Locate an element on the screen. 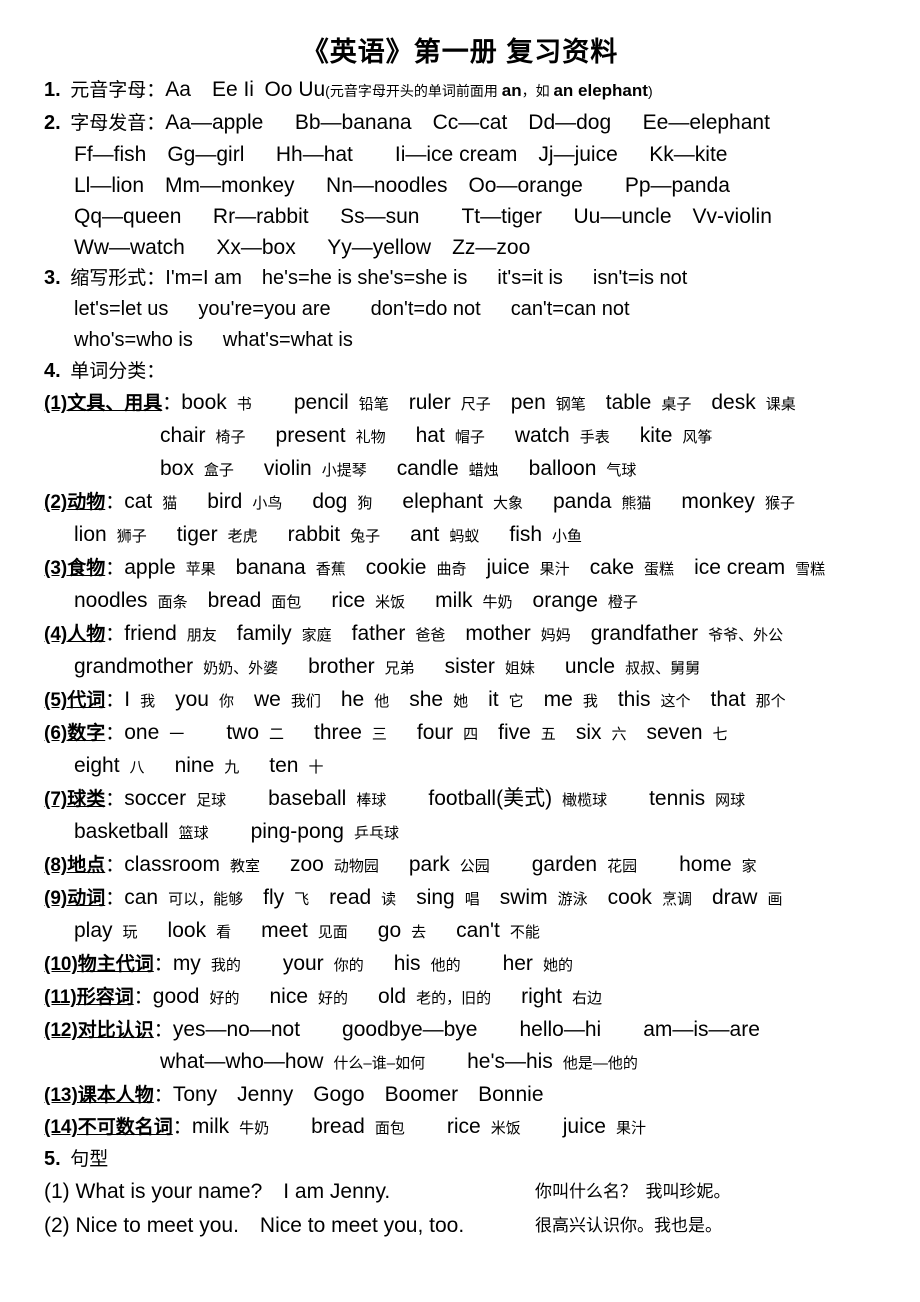  cat-4-label: (4)人物 is located at coordinates (75, 635).